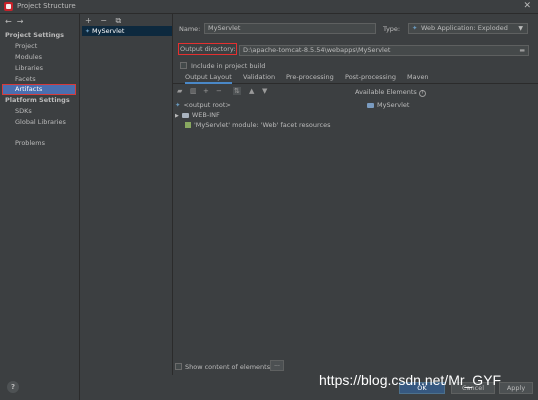 The image size is (538, 400). Describe the element at coordinates (40, 122) in the screenshot. I see `sidebar-item-global-libraries: Global Libraries` at that location.